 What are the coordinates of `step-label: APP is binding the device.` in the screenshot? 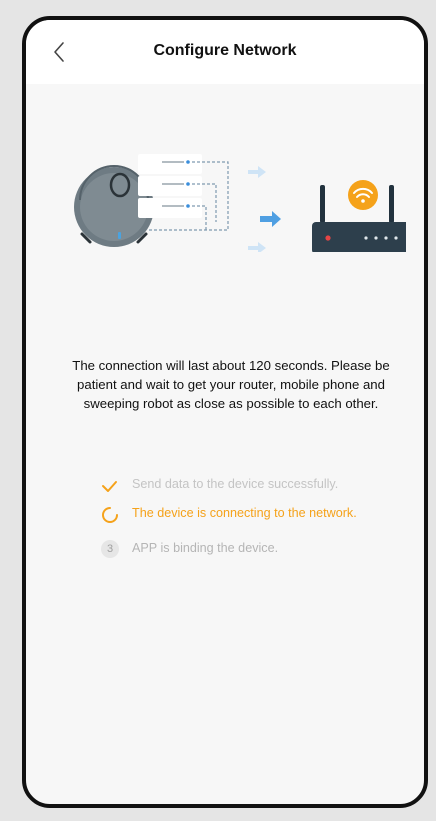 It's located at (205, 548).